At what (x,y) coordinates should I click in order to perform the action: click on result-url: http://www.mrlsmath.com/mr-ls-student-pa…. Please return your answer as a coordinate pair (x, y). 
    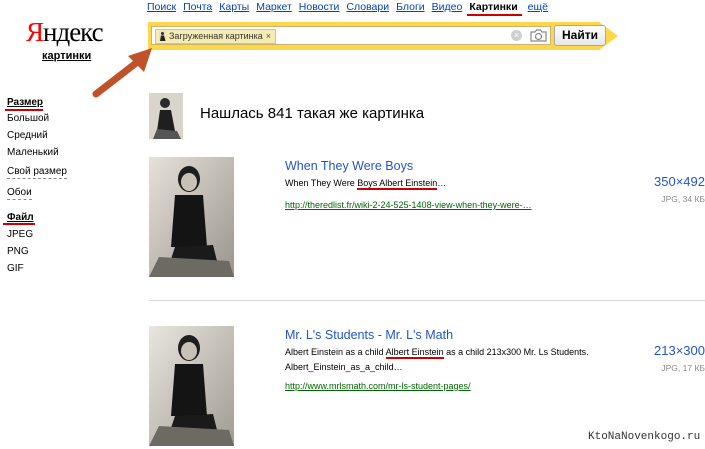
    Looking at the image, I should click on (378, 386).